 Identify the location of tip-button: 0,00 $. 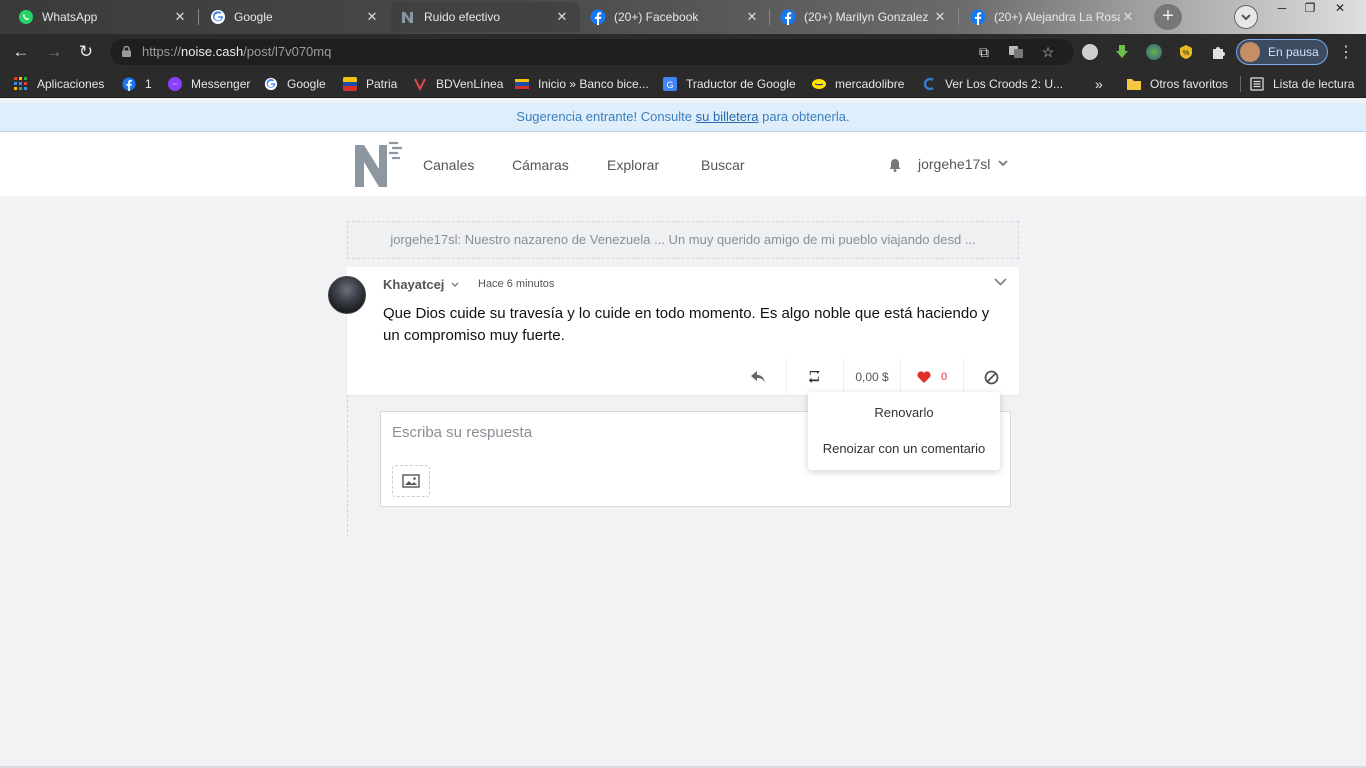
(872, 377).